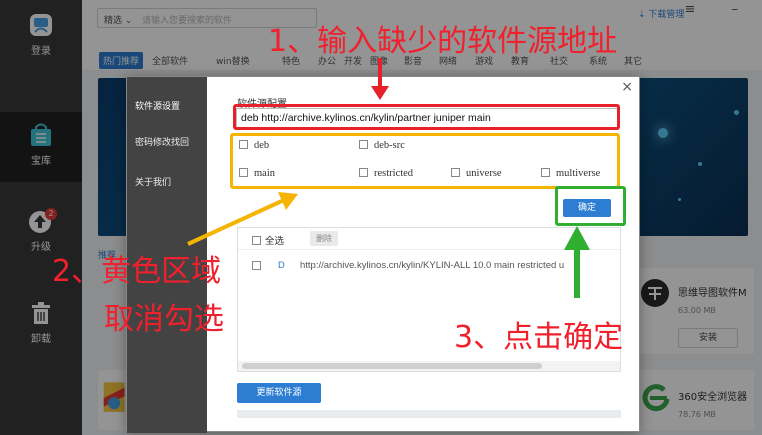 This screenshot has width=762, height=435. I want to click on delete-button: 删除, so click(324, 238).